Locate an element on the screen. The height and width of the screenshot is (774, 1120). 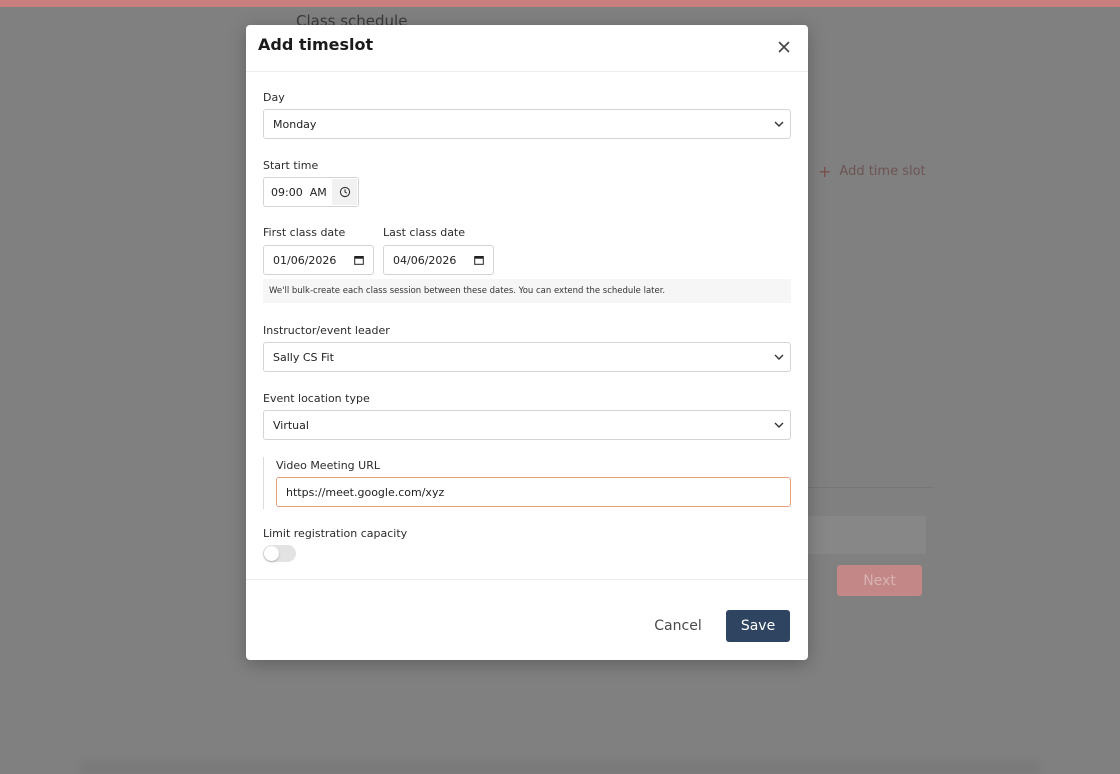
save-button: Save is located at coordinates (758, 626).